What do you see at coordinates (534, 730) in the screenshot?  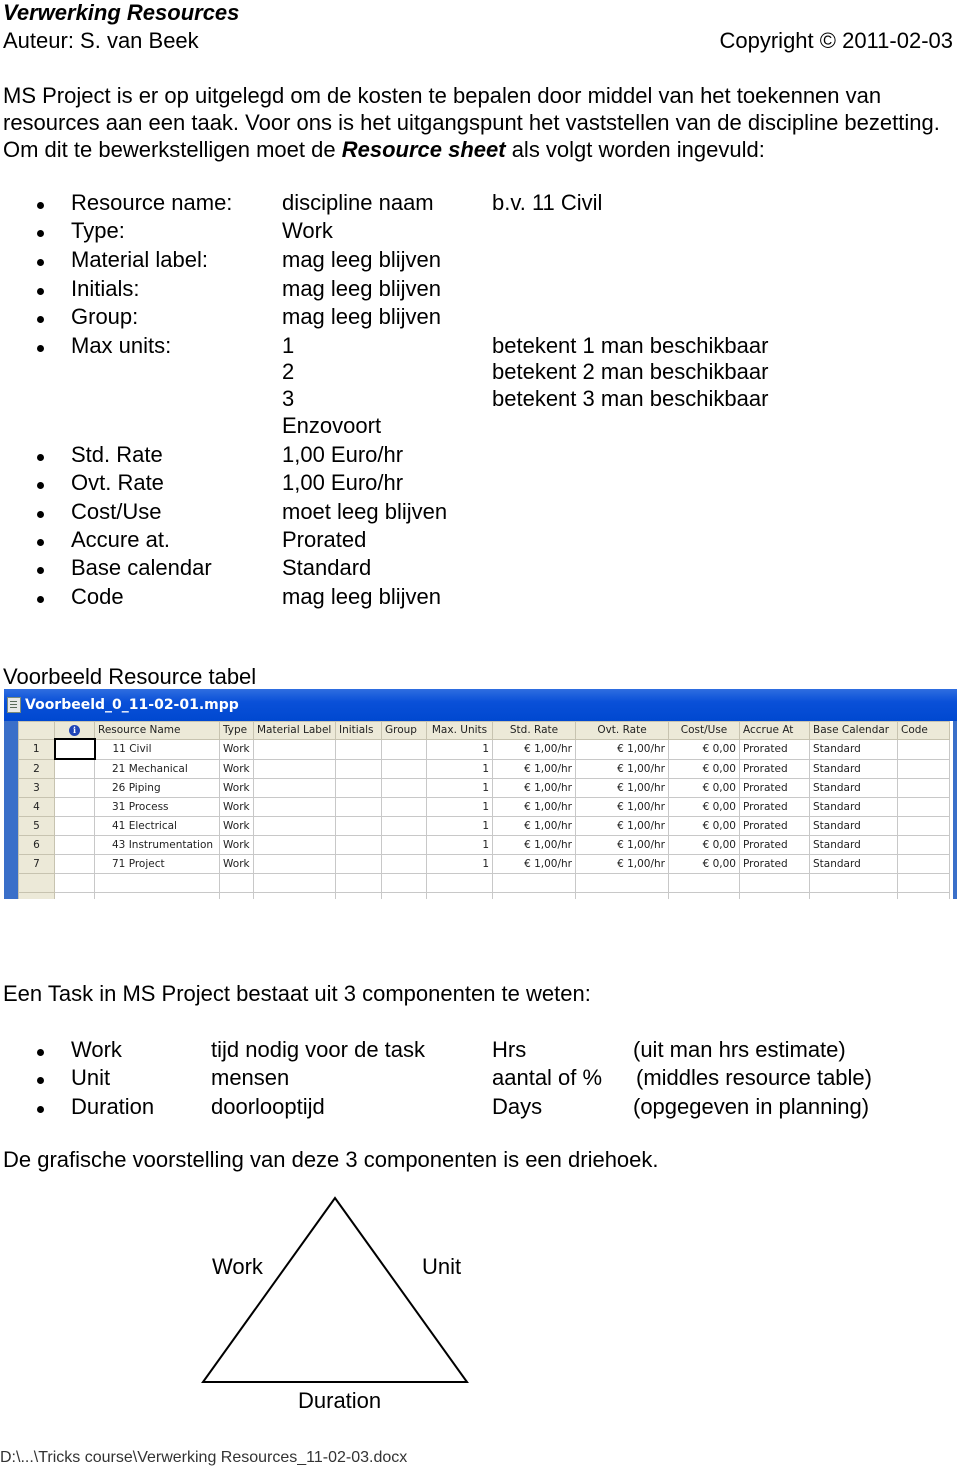 I see `column-header-std-rate: Std. Rate` at bounding box center [534, 730].